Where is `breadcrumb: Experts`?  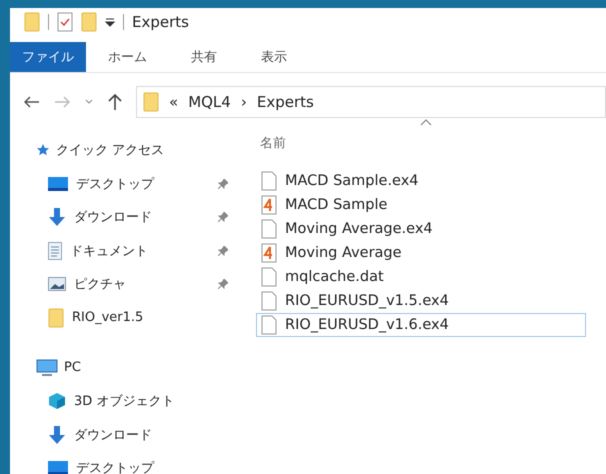
breadcrumb: Experts is located at coordinates (285, 102).